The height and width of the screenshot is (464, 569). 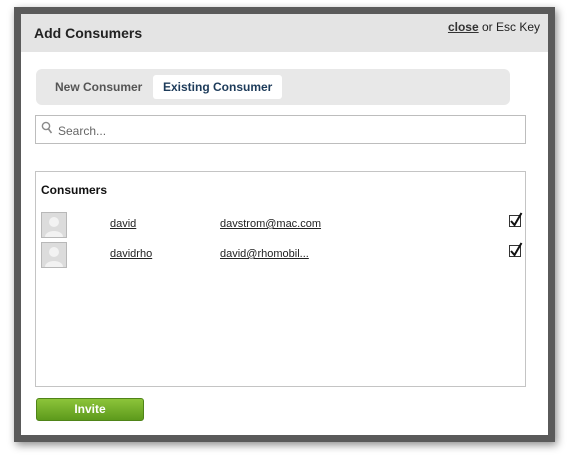 I want to click on dialog-title: Add Consumers, so click(x=88, y=33).